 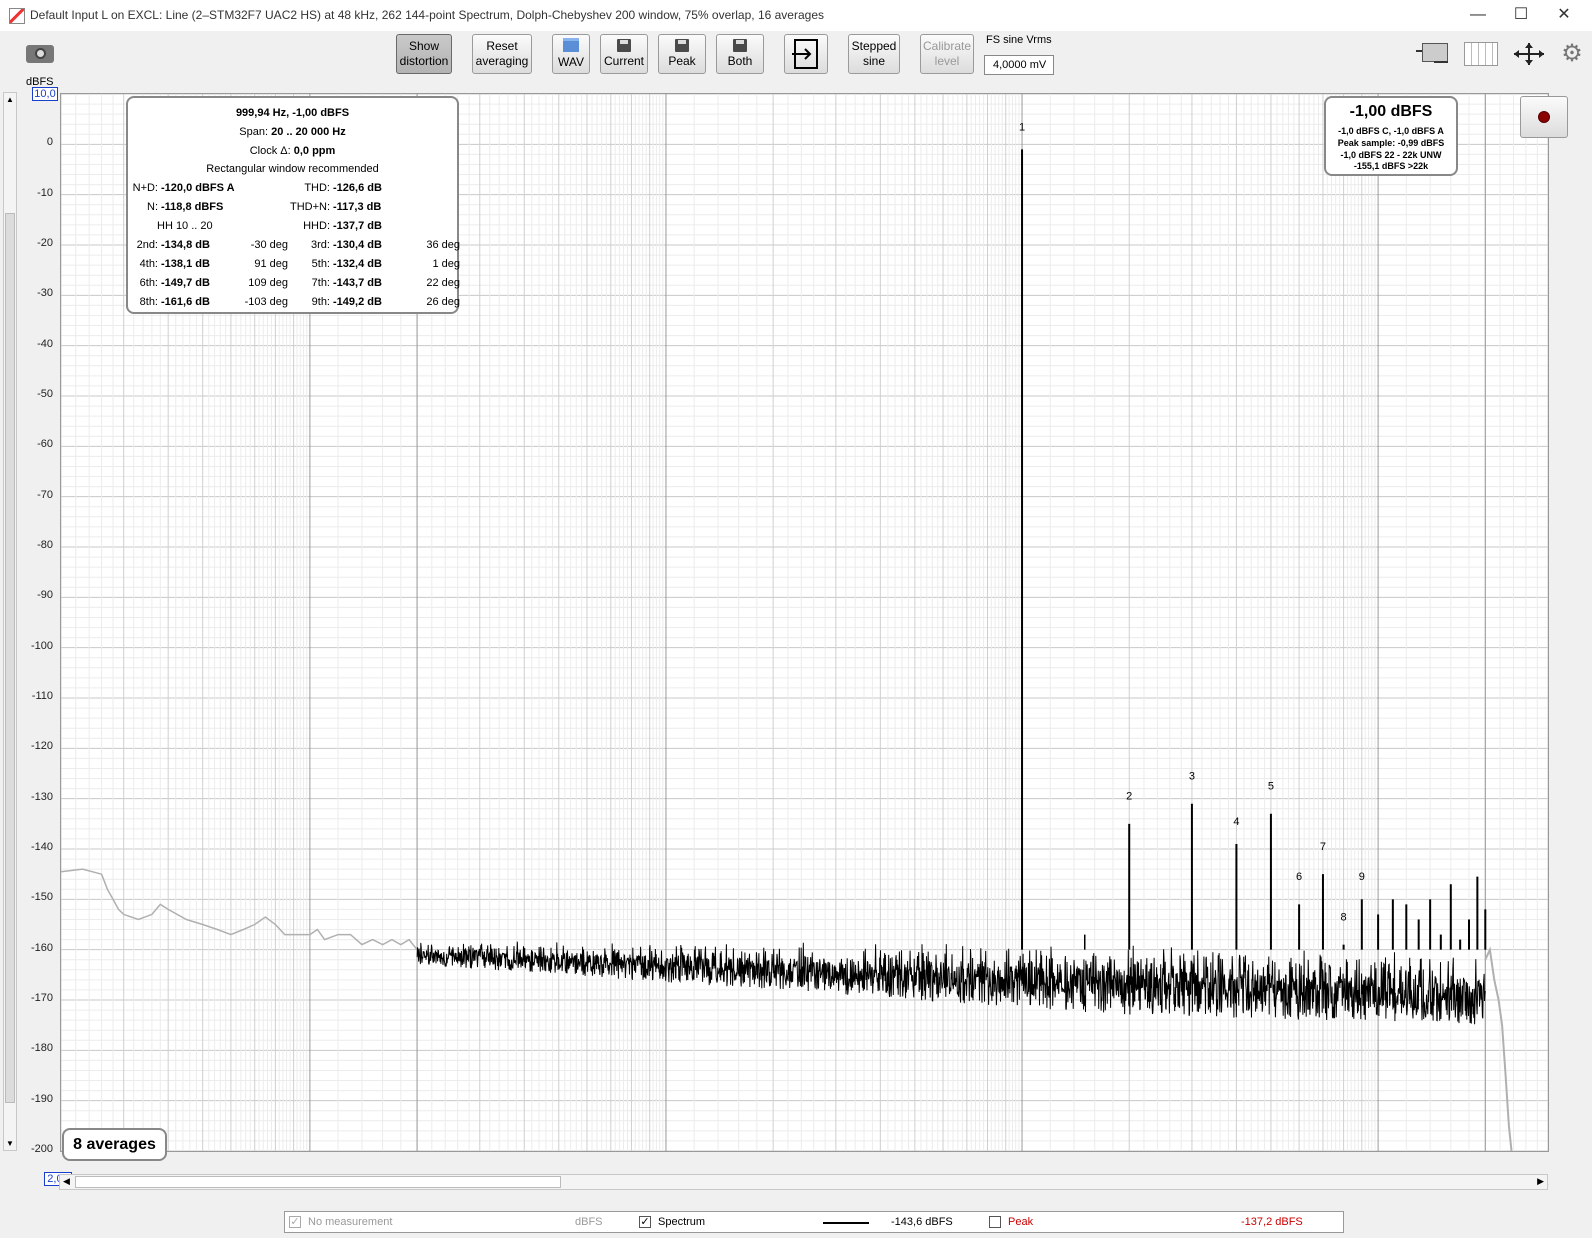 What do you see at coordinates (270, 151) in the screenshot?
I see `clock-label: Clock Δ:` at bounding box center [270, 151].